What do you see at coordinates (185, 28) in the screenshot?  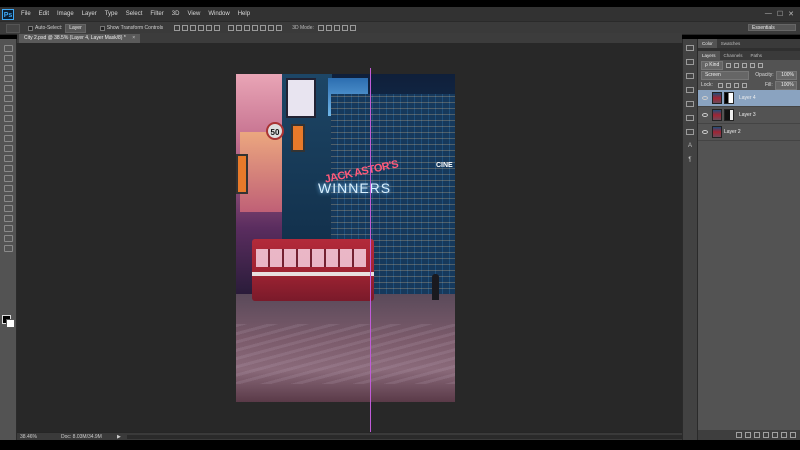 I see `align-vcenter-icon` at bounding box center [185, 28].